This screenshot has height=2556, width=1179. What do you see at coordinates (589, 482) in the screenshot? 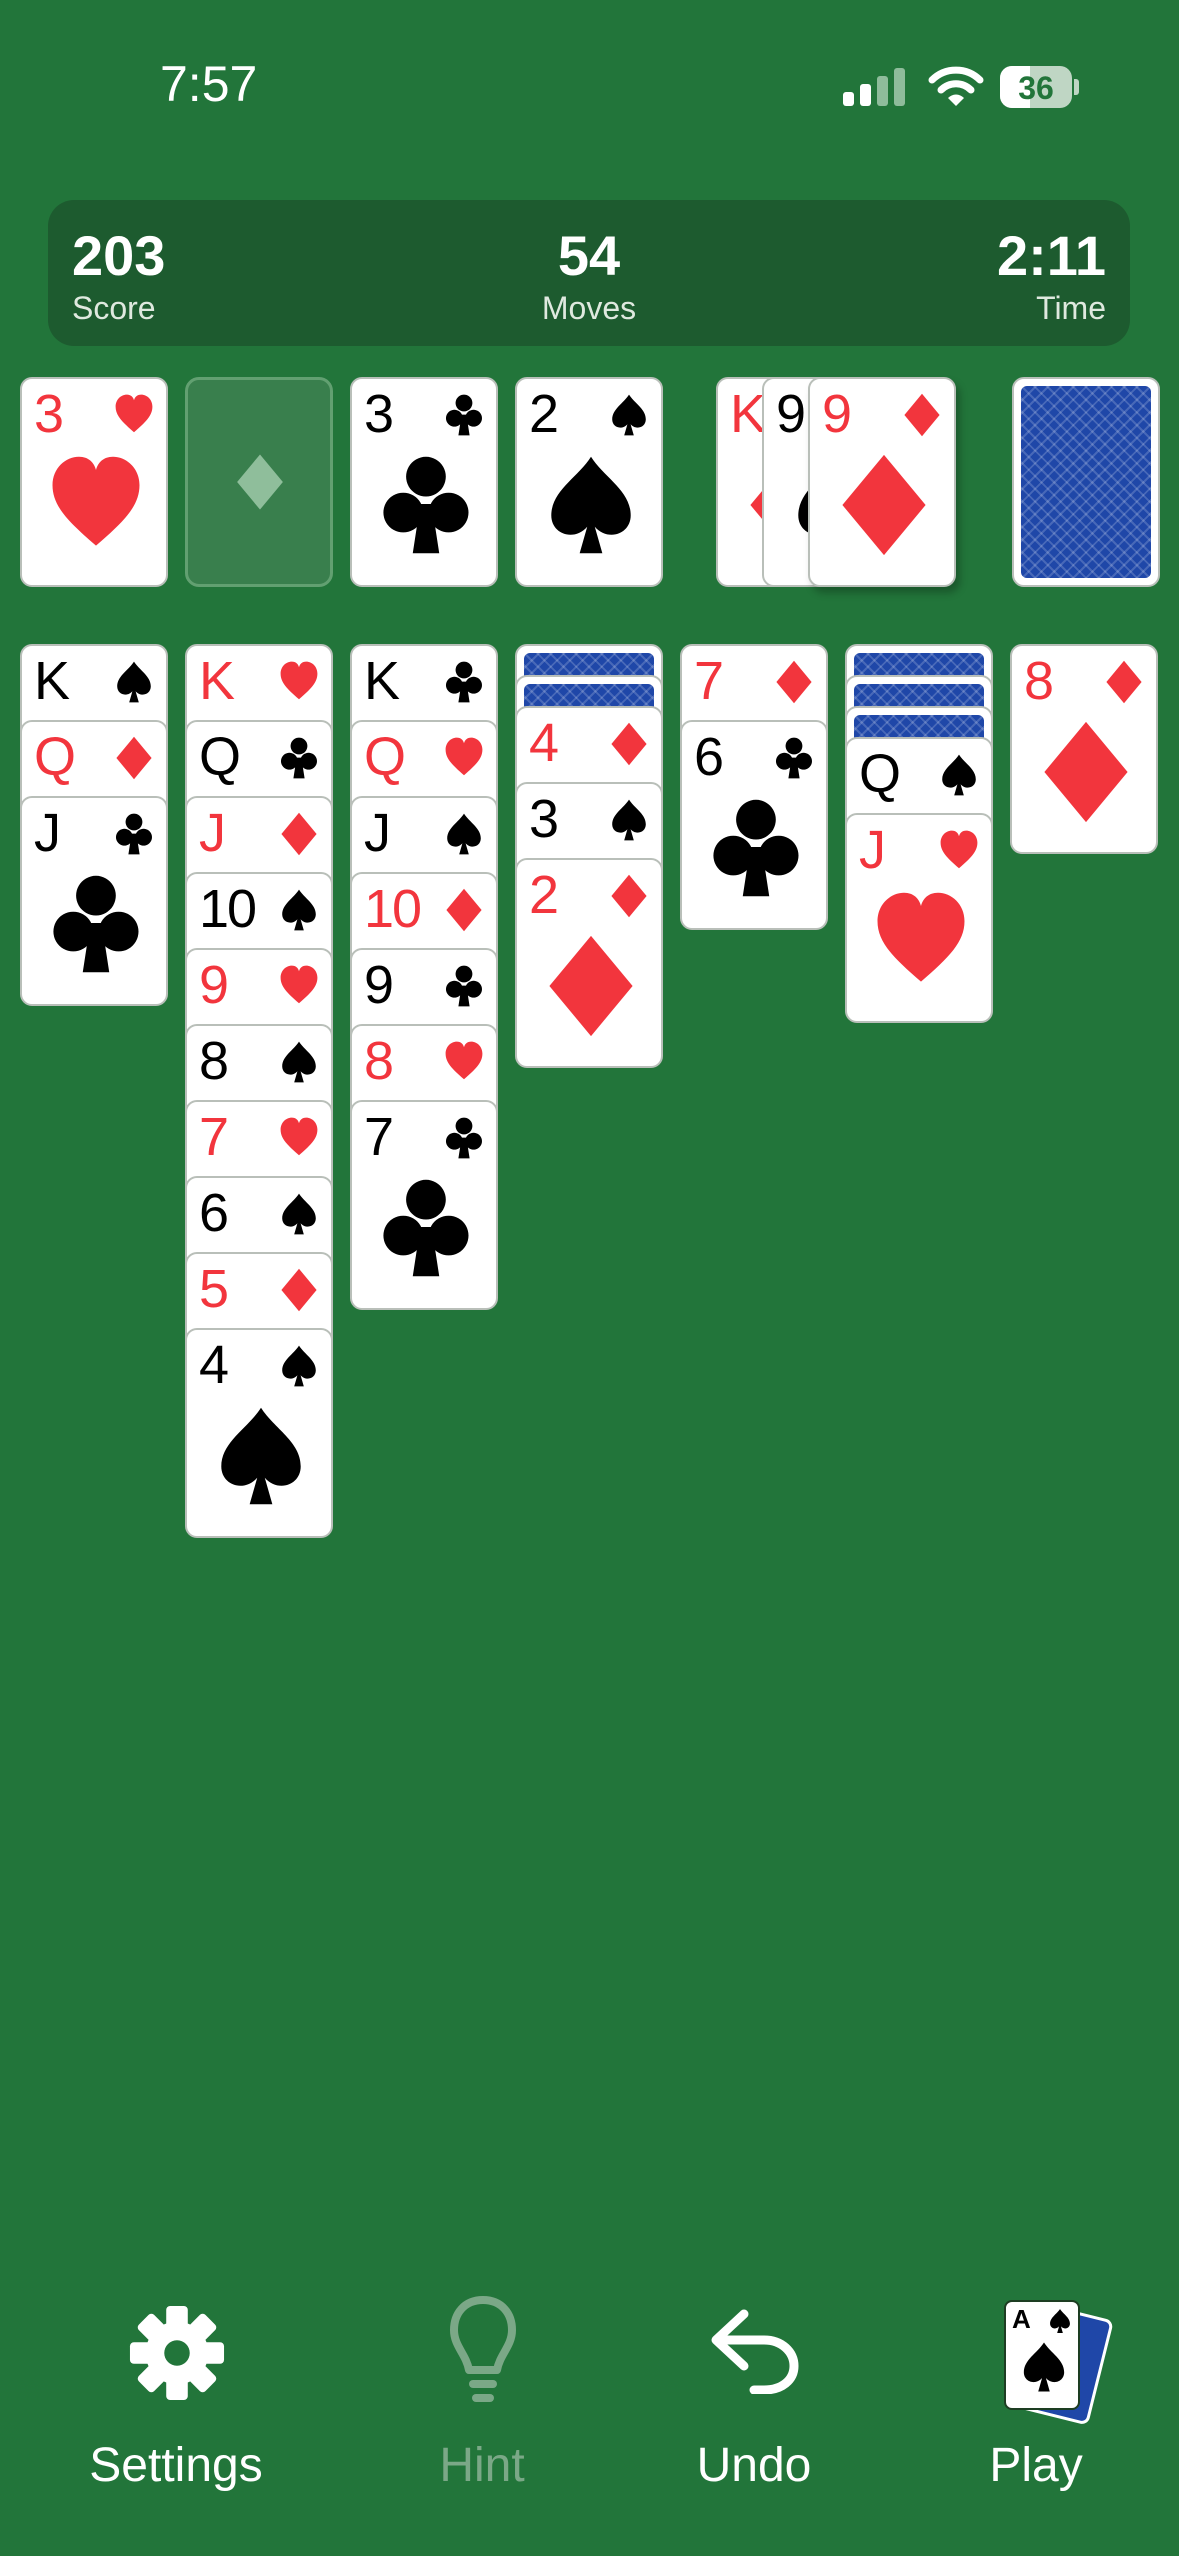
I see `foundation-spades: 2` at bounding box center [589, 482].